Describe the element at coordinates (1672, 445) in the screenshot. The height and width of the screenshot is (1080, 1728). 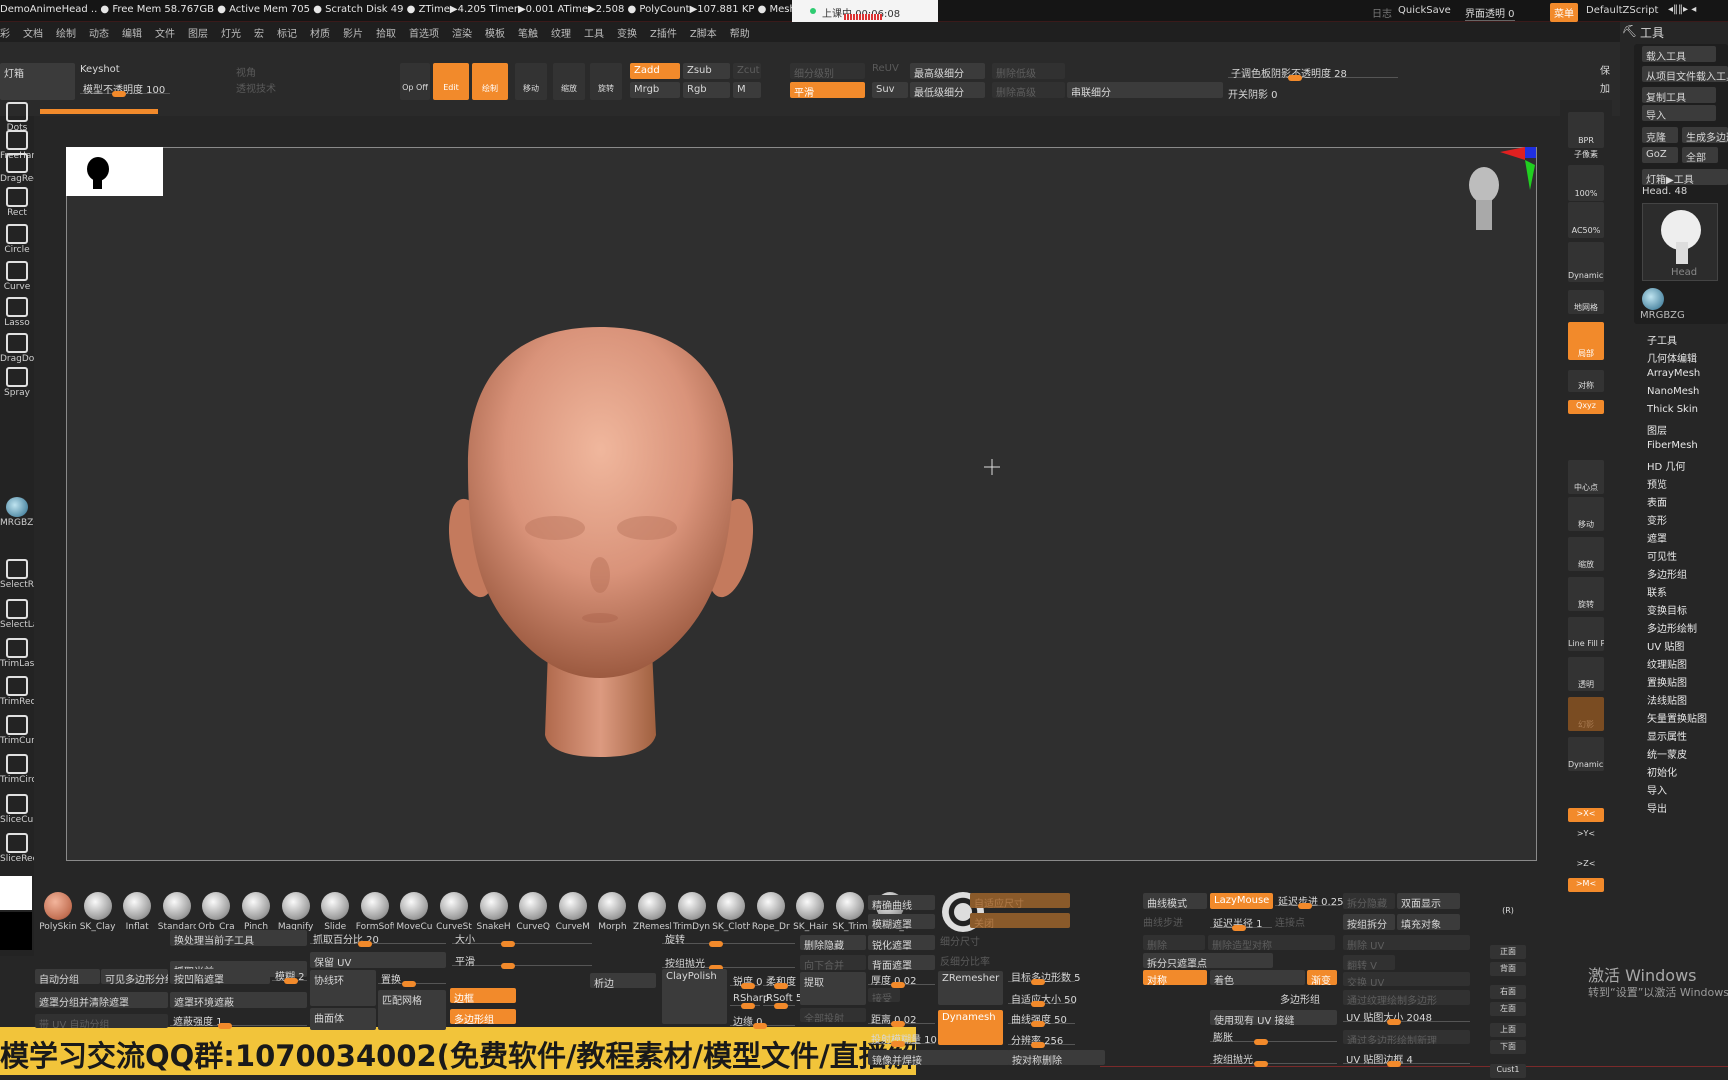
I see `tool-section-item: FiberMesh` at that location.